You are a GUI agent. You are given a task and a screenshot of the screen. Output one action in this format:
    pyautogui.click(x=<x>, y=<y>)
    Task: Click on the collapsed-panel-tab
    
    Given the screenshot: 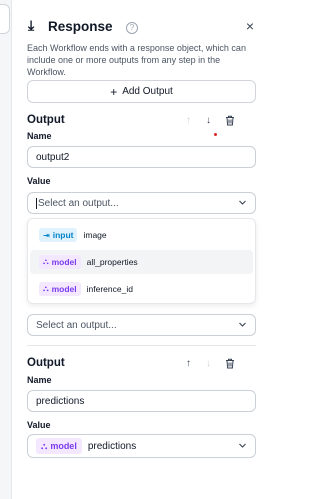 What is the action you would take?
    pyautogui.click(x=5, y=19)
    